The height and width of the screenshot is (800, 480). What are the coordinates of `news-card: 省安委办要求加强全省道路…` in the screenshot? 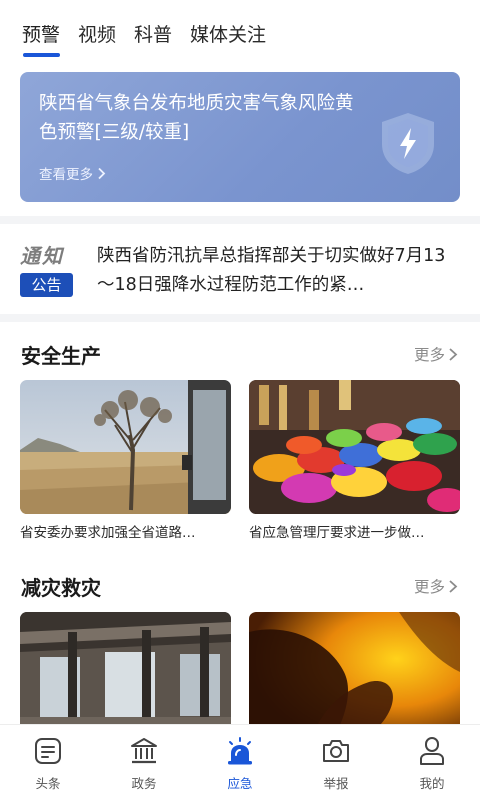 It's located at (125, 460).